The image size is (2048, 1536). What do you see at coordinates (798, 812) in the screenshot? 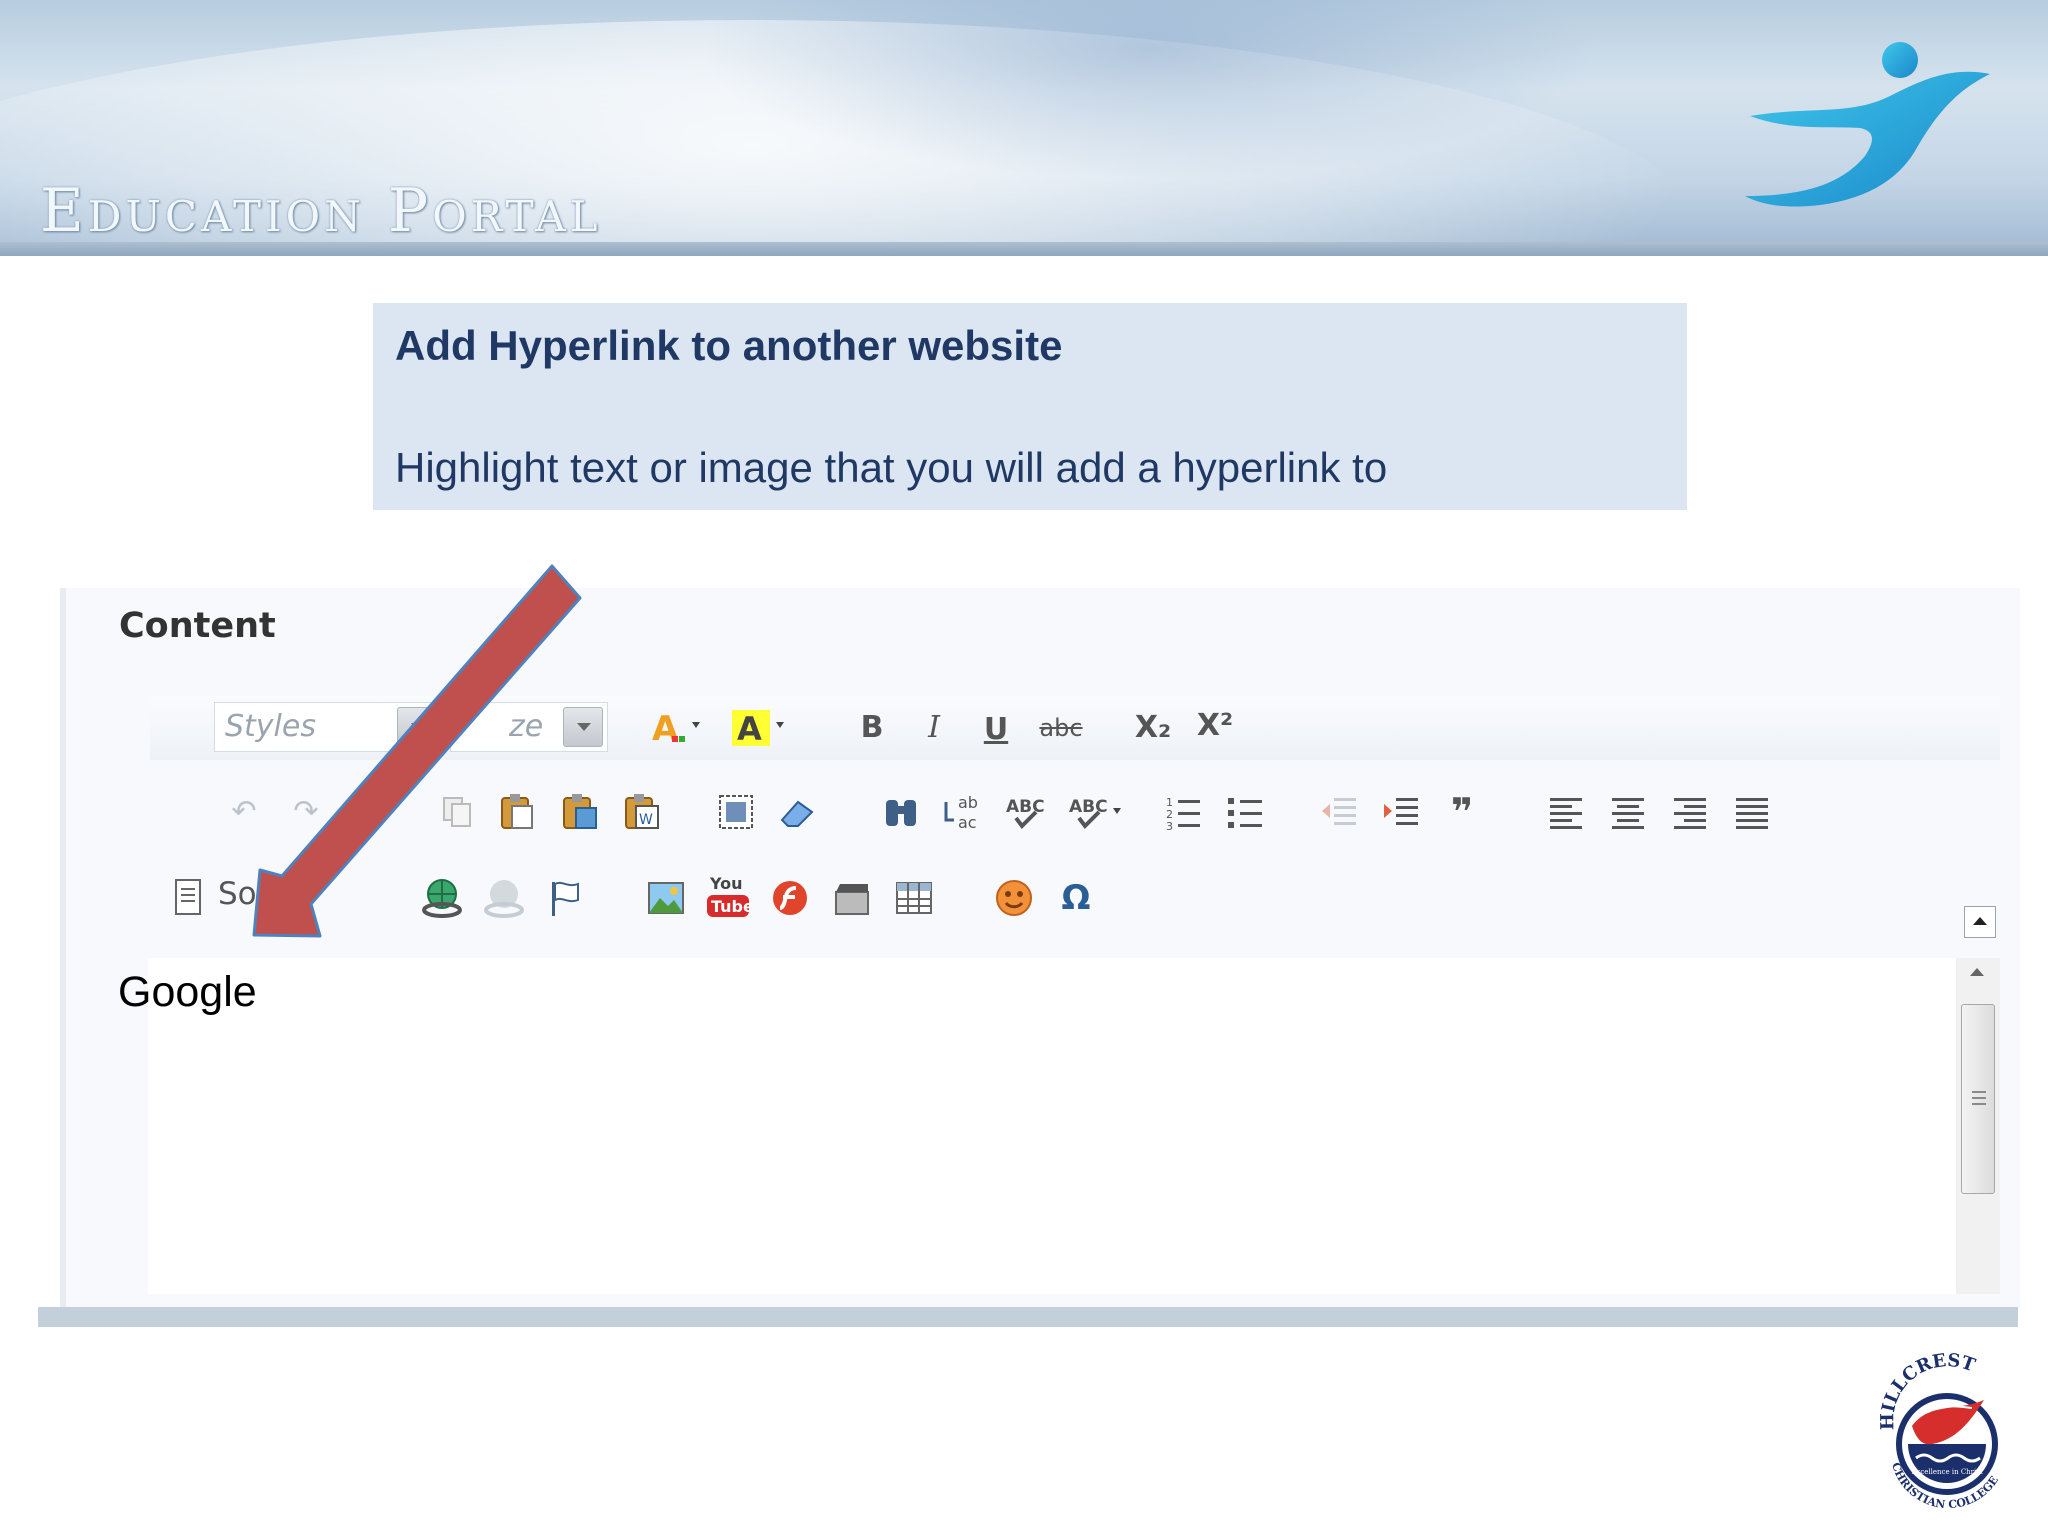
I see `remove-format-eraser-icon` at bounding box center [798, 812].